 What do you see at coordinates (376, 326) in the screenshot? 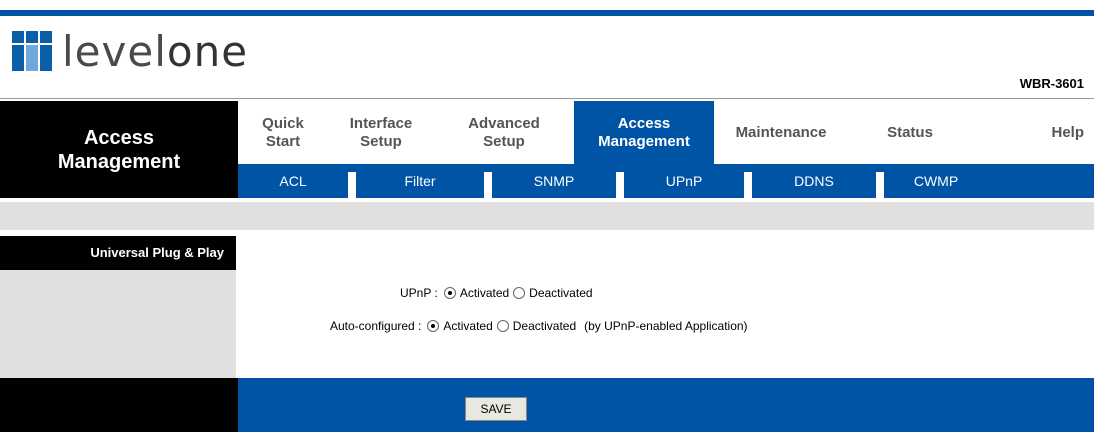
I see `auto-config-label: Auto-configured :` at bounding box center [376, 326].